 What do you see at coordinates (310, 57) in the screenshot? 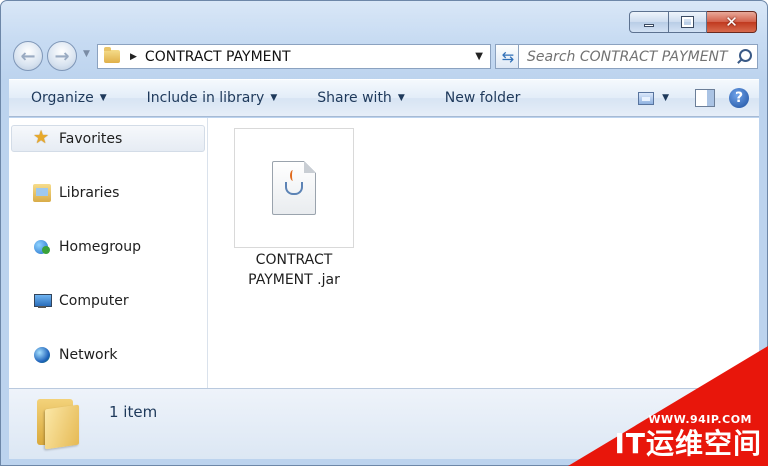
I see `breadcrumb-current: CONTRACT PAYMENT` at bounding box center [310, 57].